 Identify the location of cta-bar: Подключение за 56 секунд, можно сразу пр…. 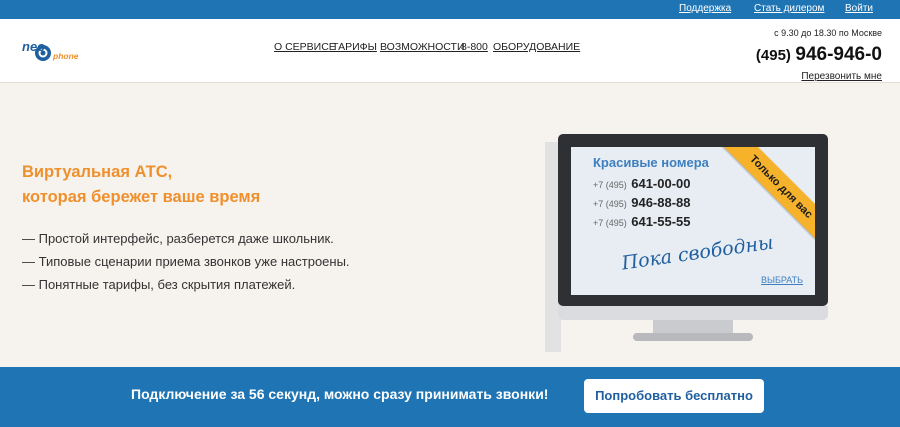
(450, 397).